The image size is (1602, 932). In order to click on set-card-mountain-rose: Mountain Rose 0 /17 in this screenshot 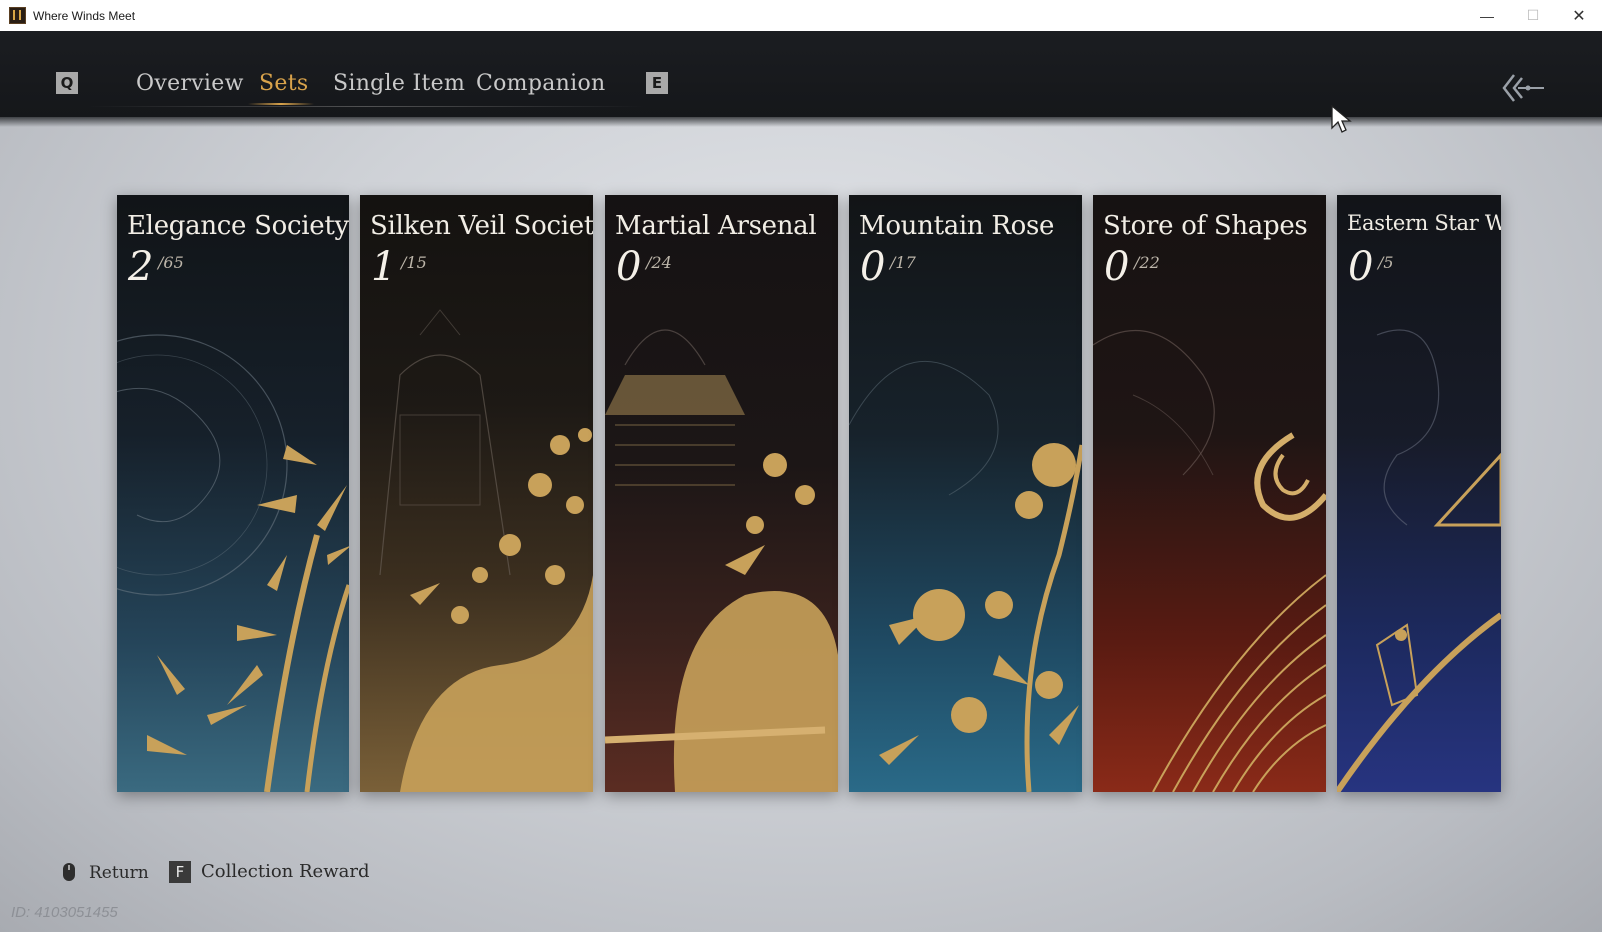, I will do `click(965, 493)`.